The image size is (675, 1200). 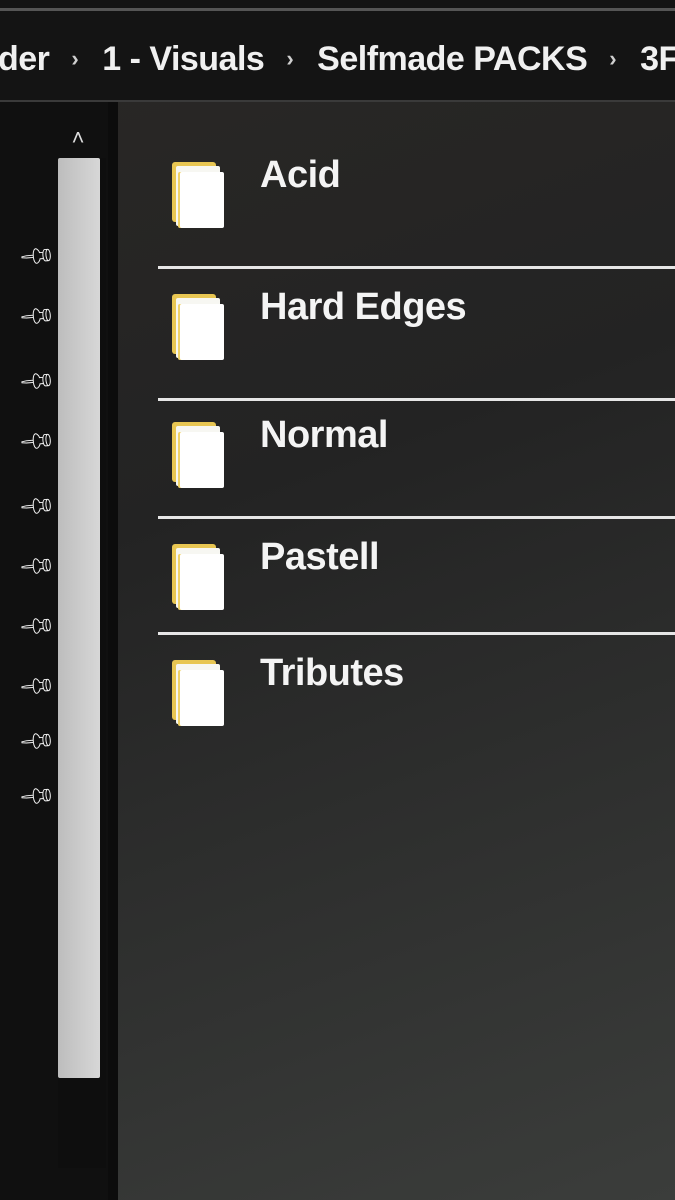 What do you see at coordinates (416, 467) in the screenshot?
I see `list-item: Normal` at bounding box center [416, 467].